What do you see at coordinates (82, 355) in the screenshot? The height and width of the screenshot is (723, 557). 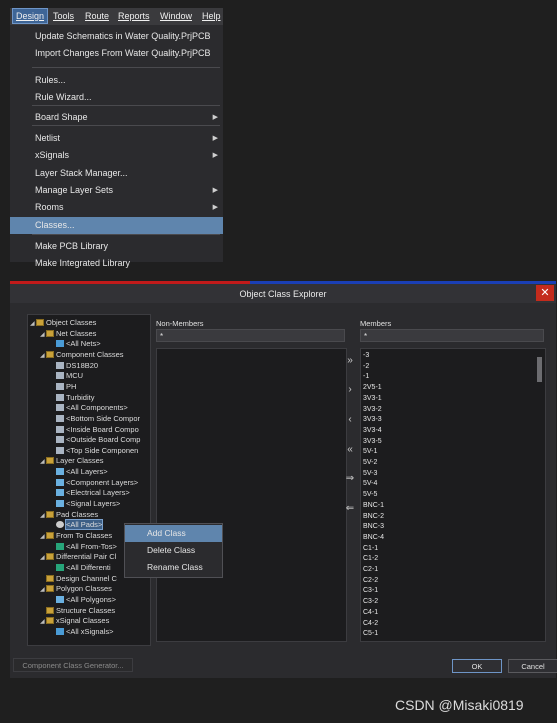 I see `tree-node: ◢ Component Classes` at bounding box center [82, 355].